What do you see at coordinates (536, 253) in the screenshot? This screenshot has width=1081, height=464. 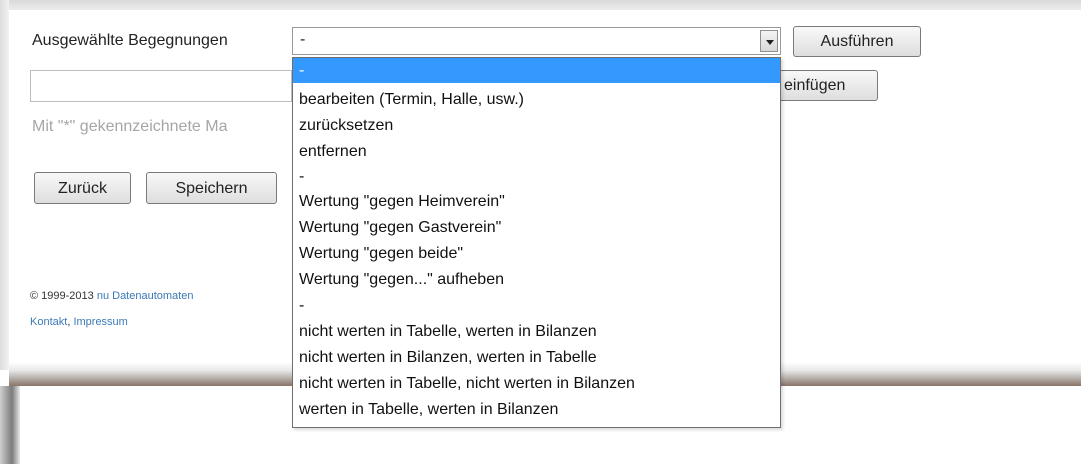 I see `dropdown-option: Wertung "gegen beide"` at bounding box center [536, 253].